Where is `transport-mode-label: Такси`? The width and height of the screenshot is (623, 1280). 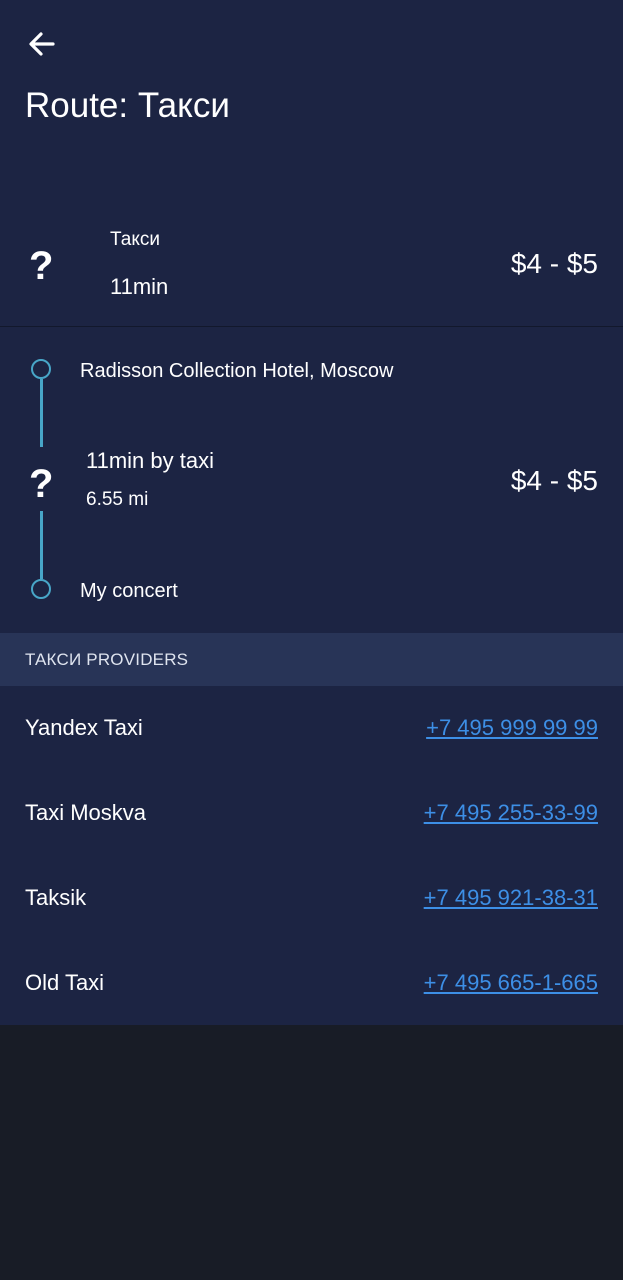
transport-mode-label: Такси is located at coordinates (135, 239).